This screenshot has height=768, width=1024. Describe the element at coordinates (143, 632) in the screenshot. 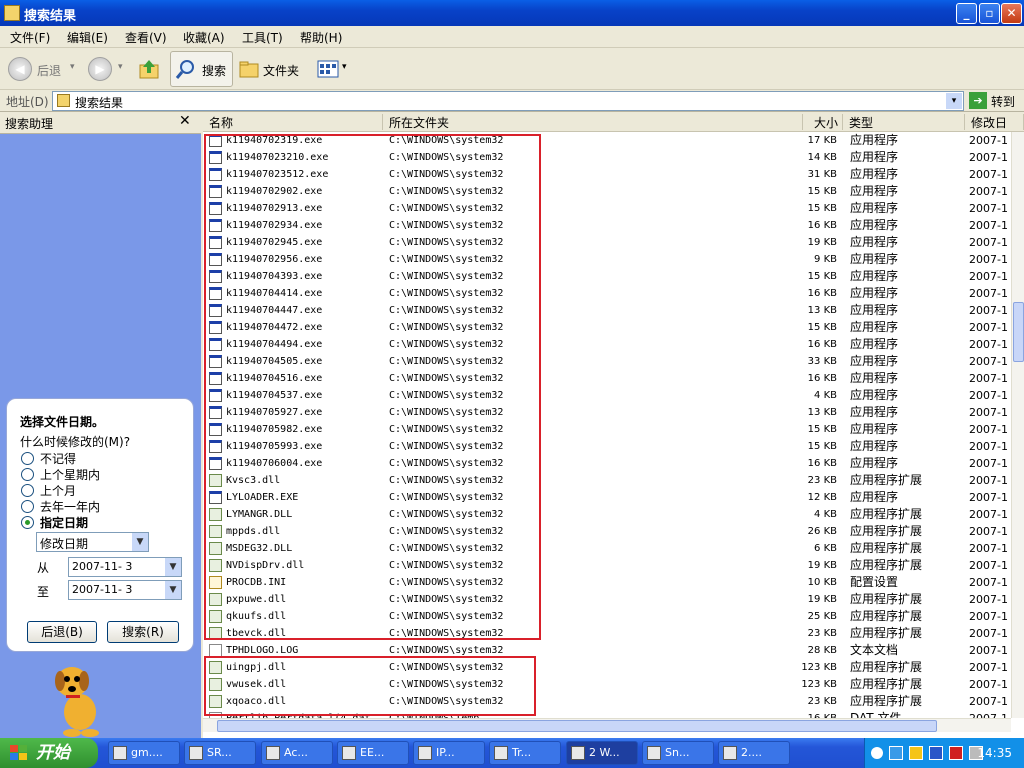

I see `search-button-panel: 搜索(R)` at that location.